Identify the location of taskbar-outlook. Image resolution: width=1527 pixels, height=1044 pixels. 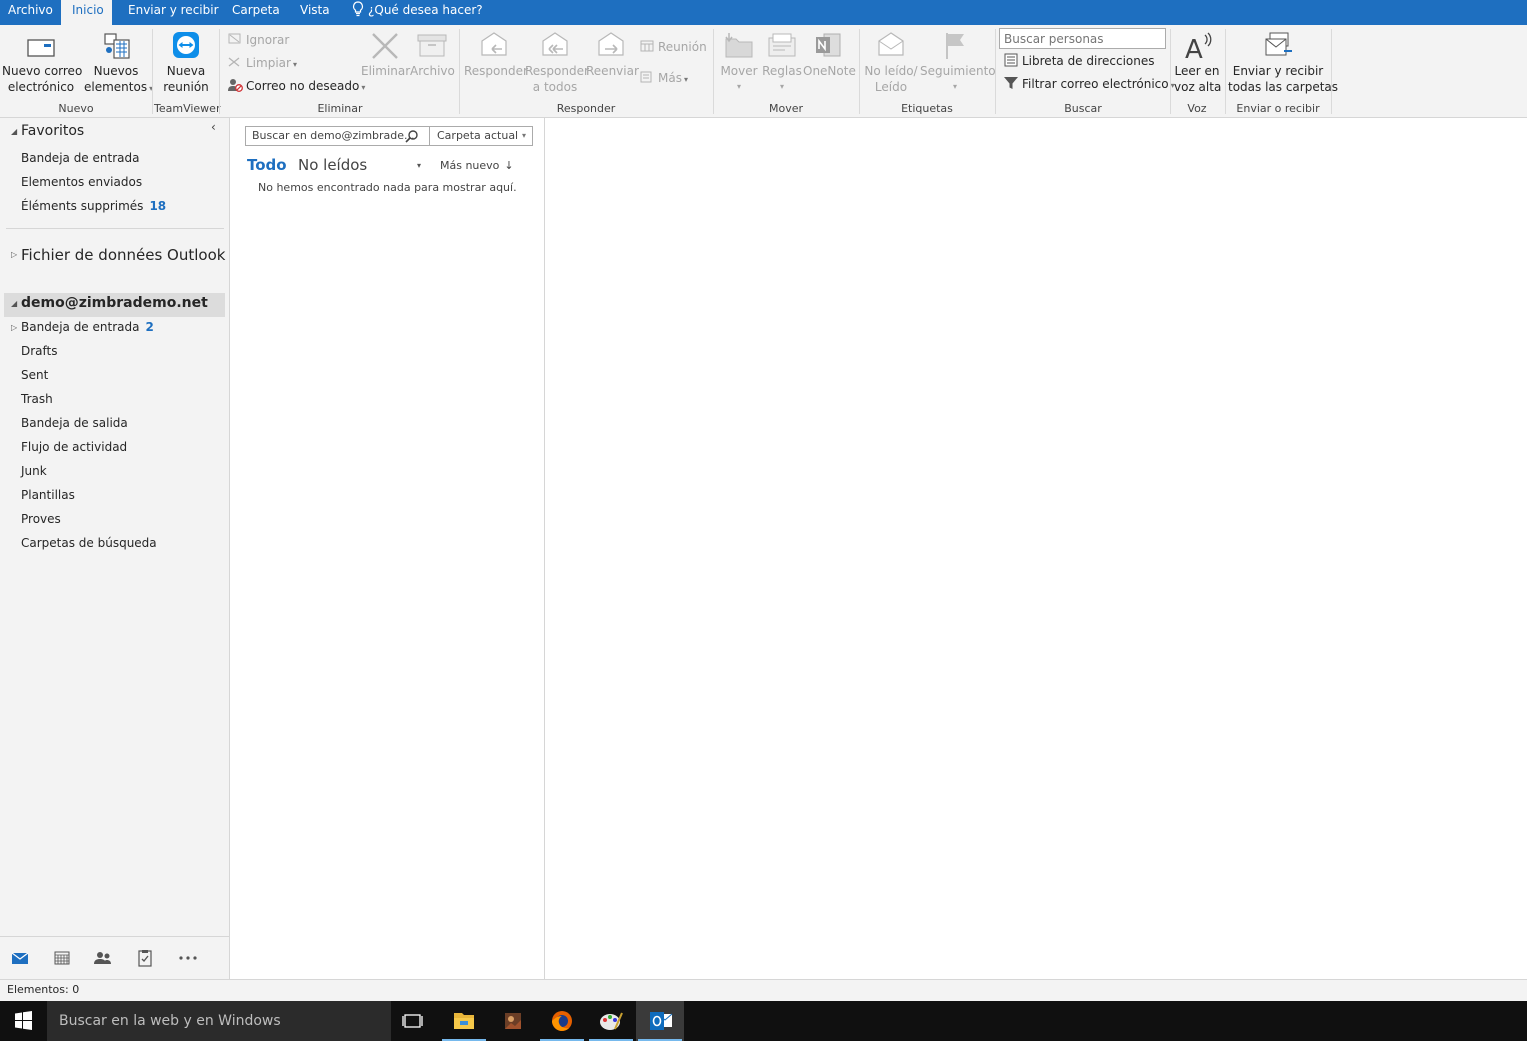
(660, 1021).